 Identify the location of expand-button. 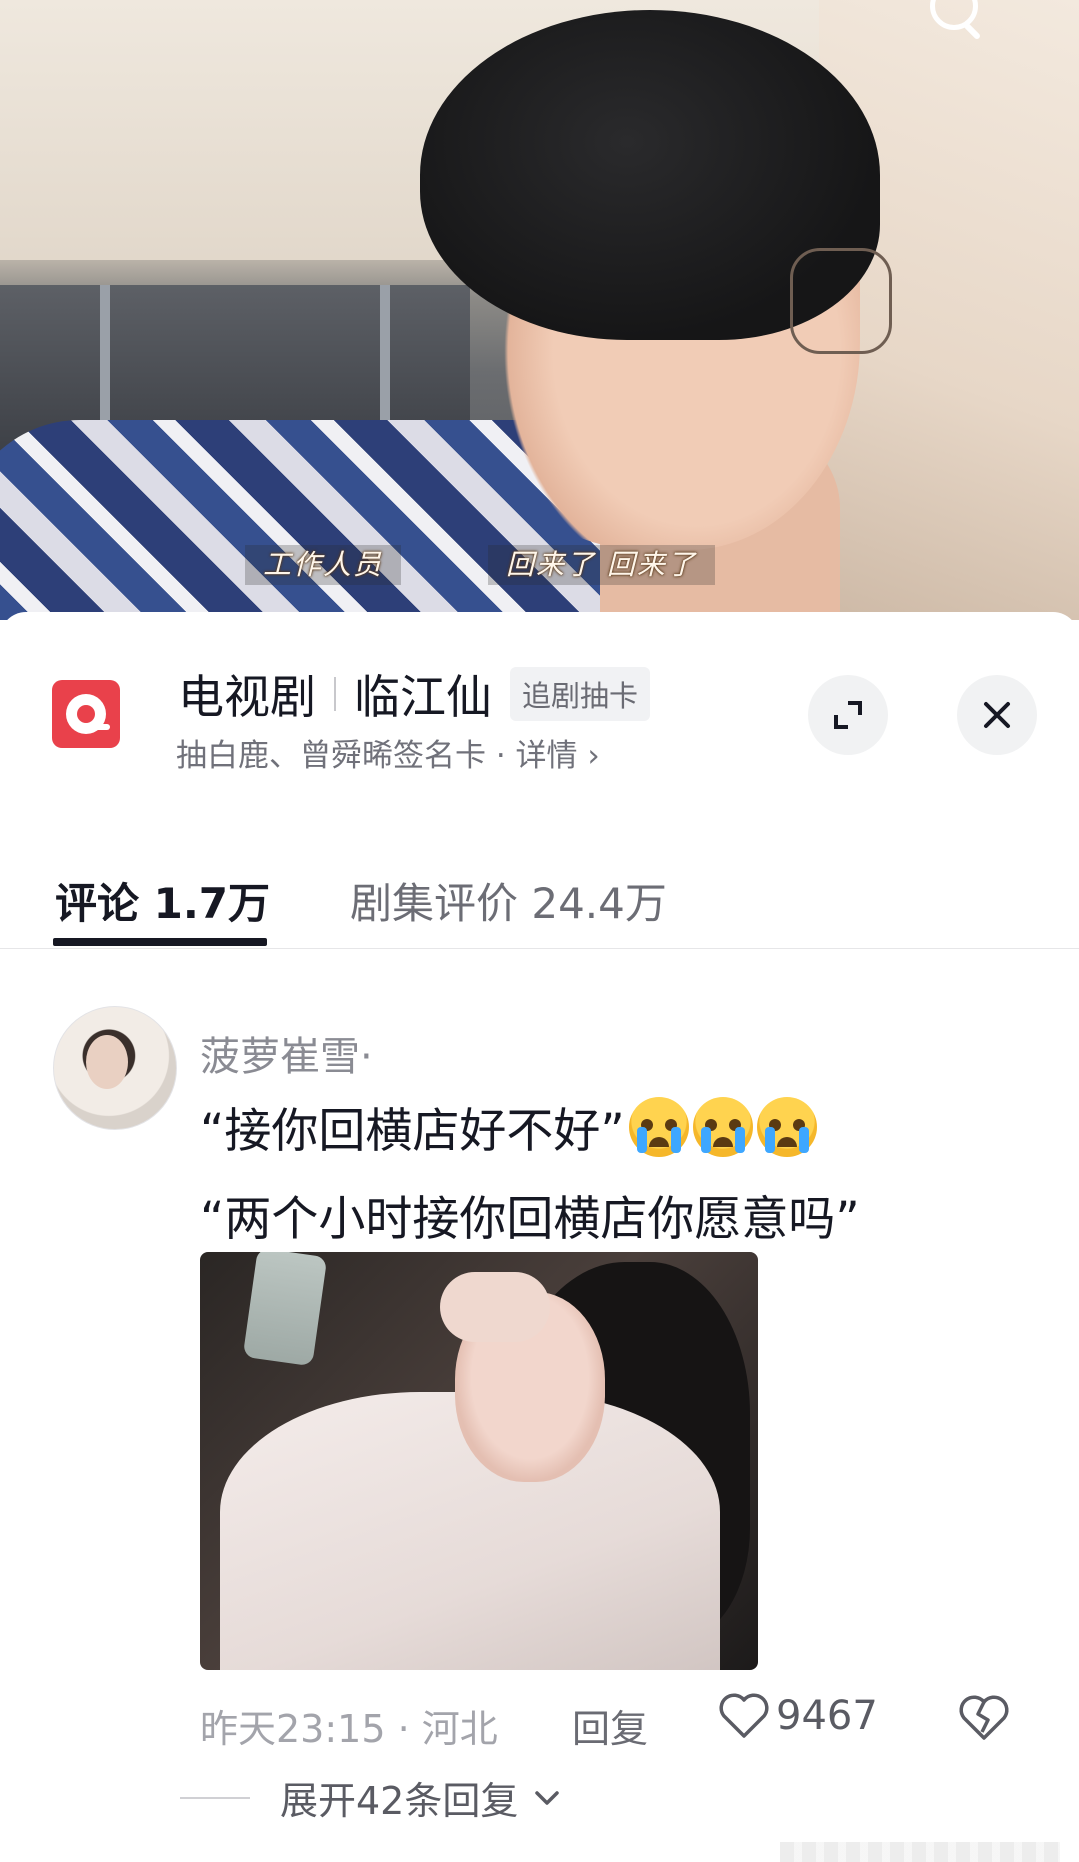
(848, 715).